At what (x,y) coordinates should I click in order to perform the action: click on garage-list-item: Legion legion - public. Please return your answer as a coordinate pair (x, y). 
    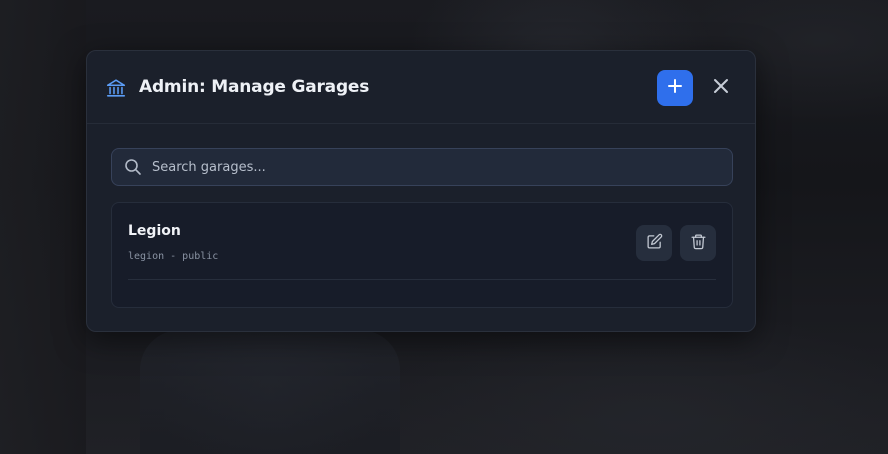
    Looking at the image, I should click on (422, 241).